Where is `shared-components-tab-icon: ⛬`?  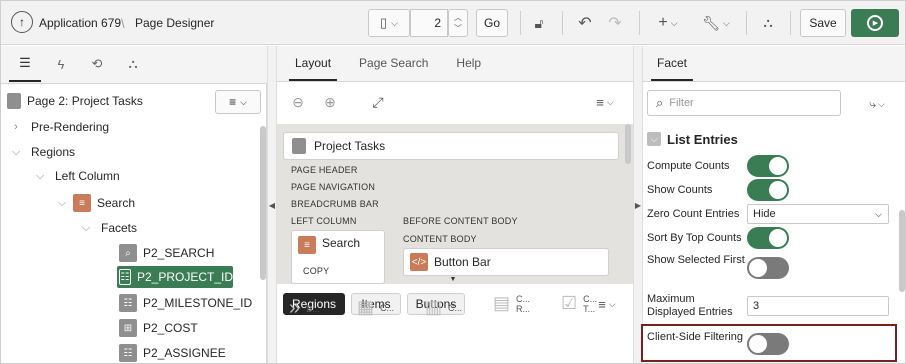 shared-components-tab-icon: ⛬ is located at coordinates (133, 64).